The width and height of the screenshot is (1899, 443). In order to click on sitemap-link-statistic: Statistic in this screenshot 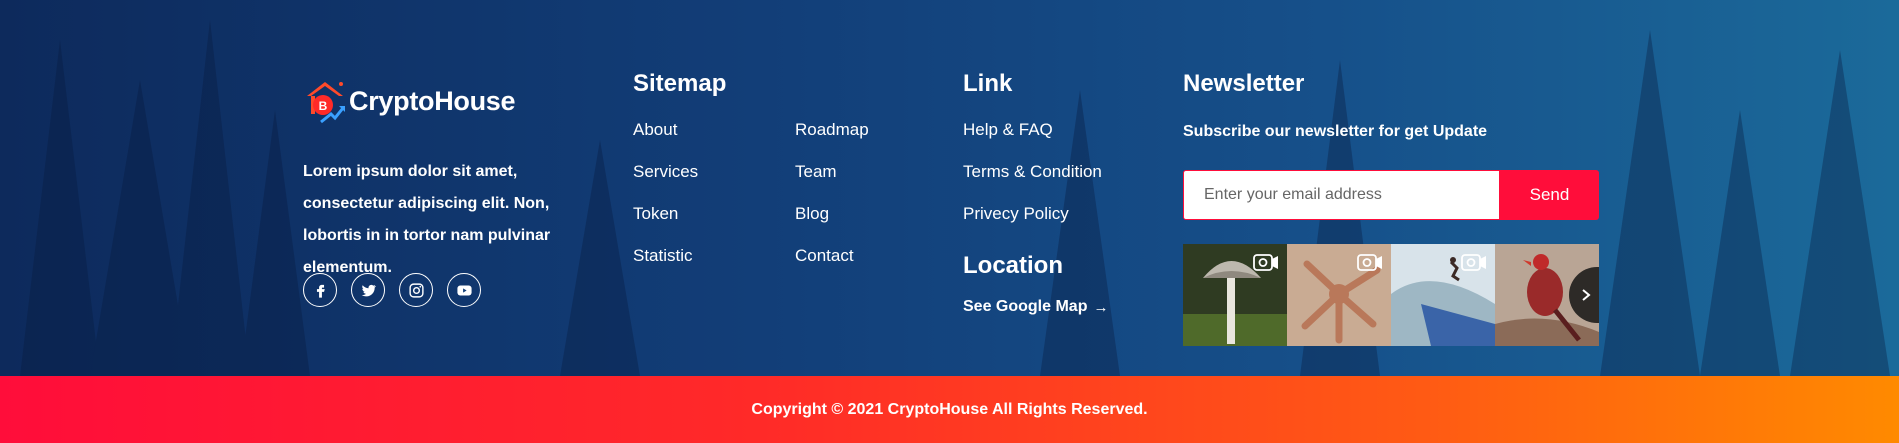, I will do `click(665, 256)`.